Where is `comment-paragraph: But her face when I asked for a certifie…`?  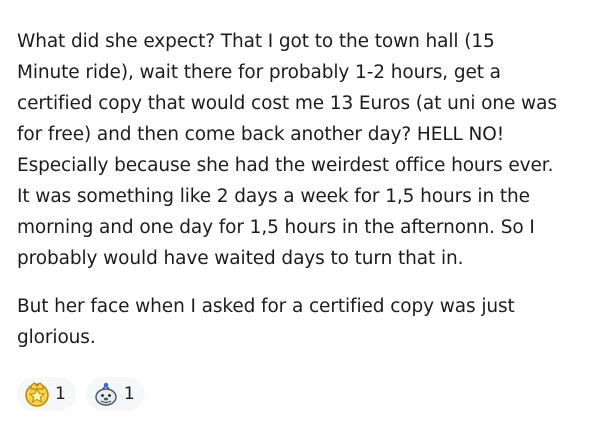 comment-paragraph: But her face when I asked for a certifie… is located at coordinates (266, 322).